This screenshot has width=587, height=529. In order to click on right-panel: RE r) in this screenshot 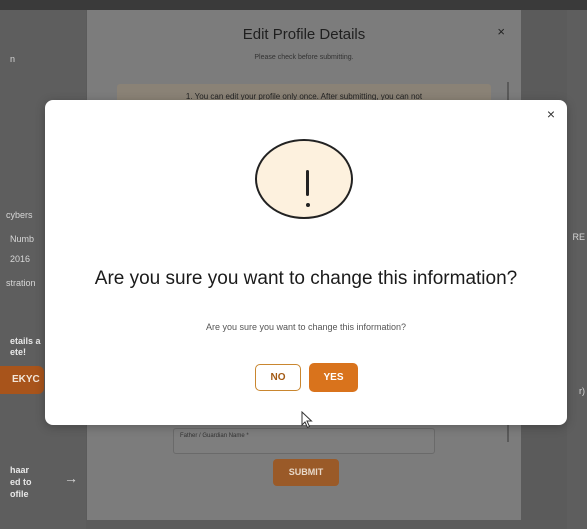, I will do `click(577, 269)`.